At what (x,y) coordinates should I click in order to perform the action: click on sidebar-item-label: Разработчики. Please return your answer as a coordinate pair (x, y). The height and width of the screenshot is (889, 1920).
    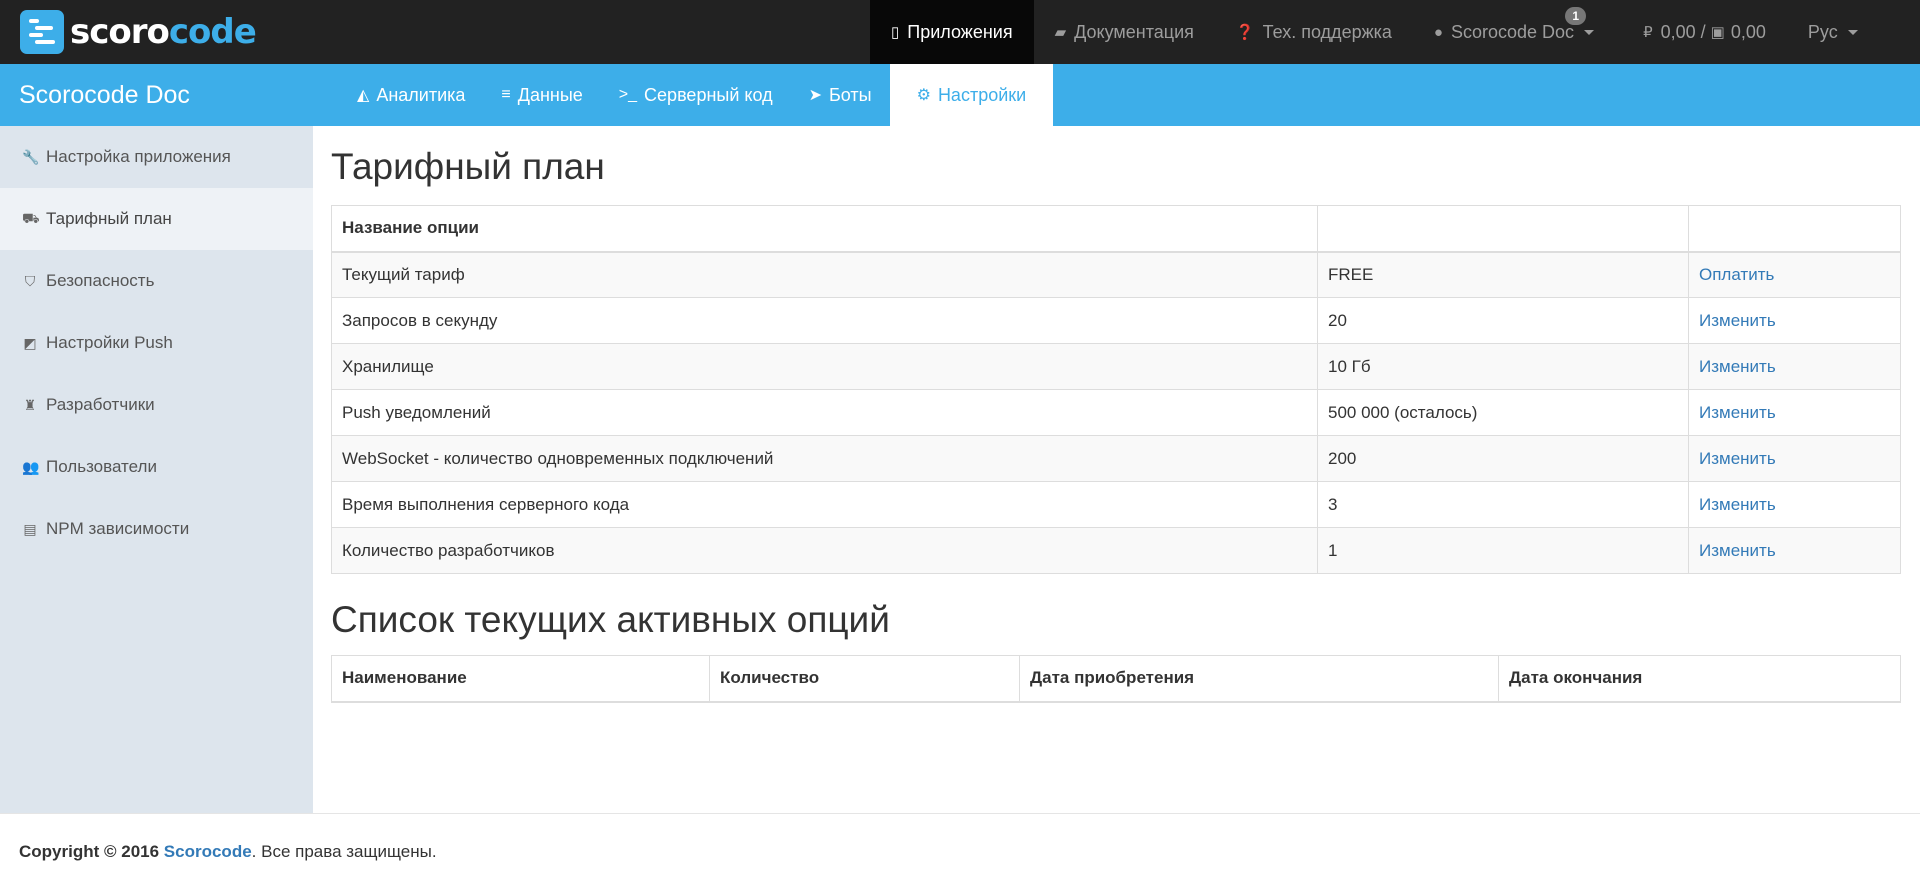
    Looking at the image, I should click on (100, 404).